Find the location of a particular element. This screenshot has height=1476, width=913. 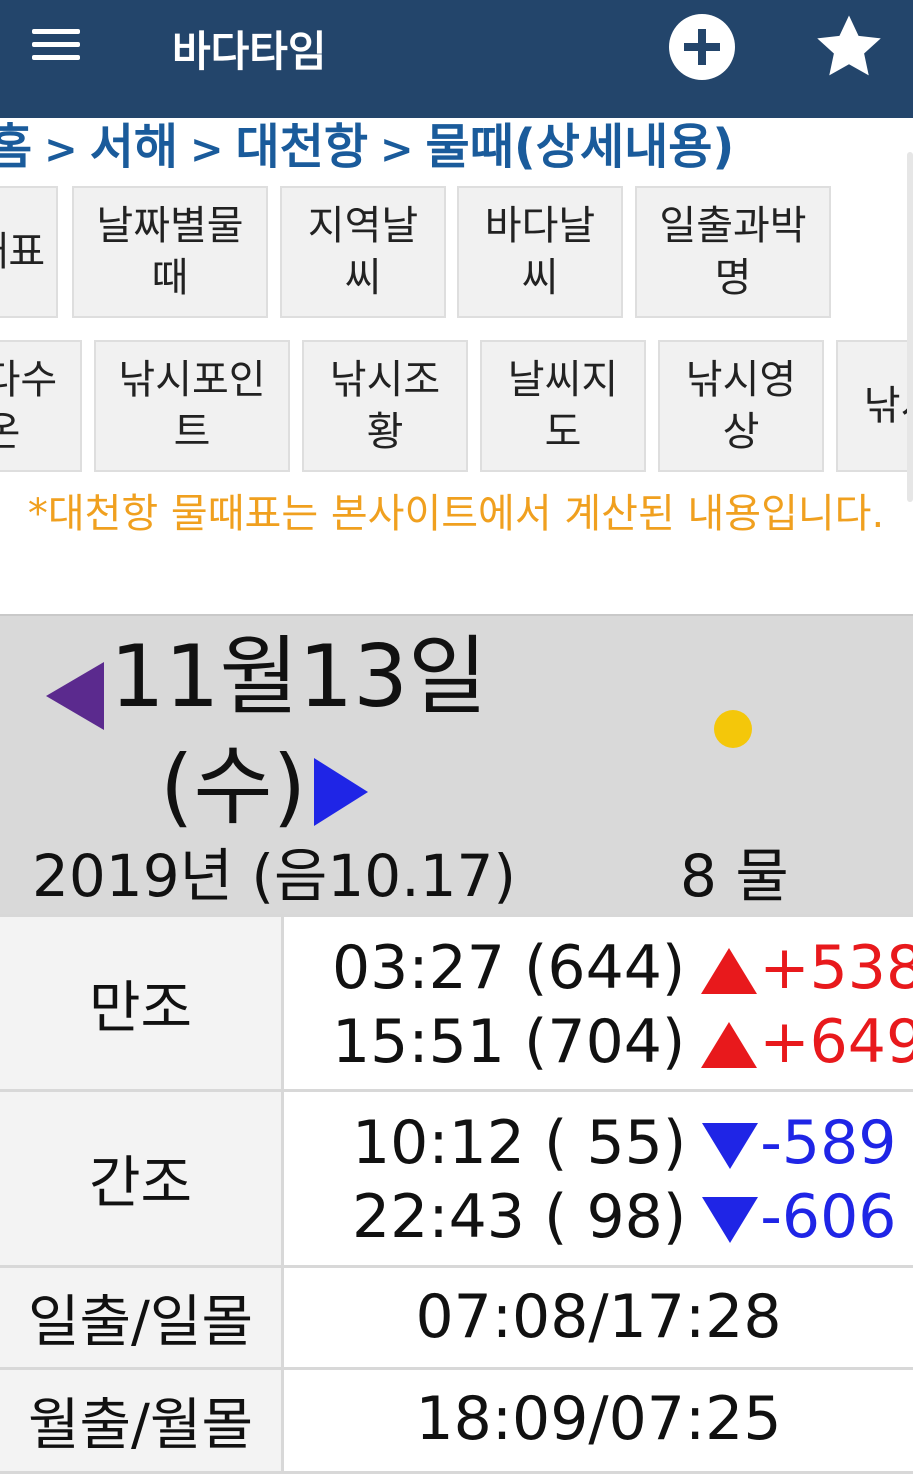

date-weekday: (수) is located at coordinates (233, 787).